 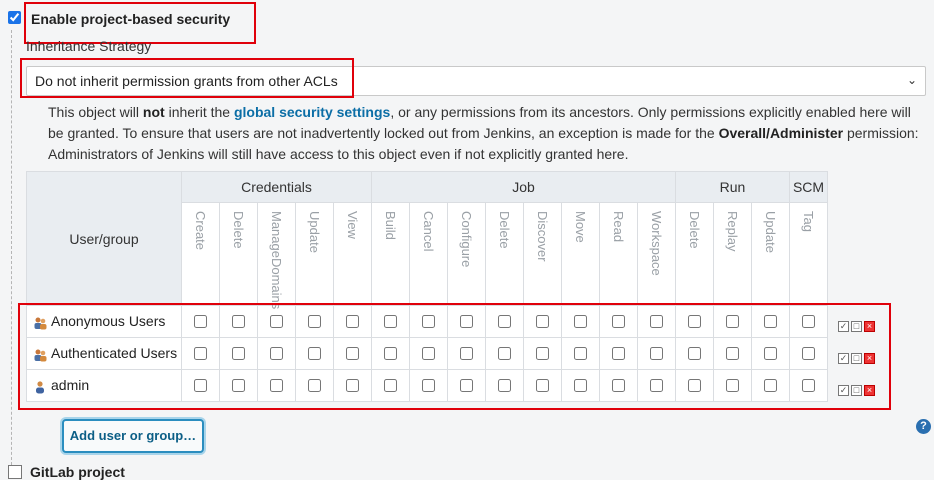 I want to click on group-header-scm: SCM, so click(x=808, y=187).